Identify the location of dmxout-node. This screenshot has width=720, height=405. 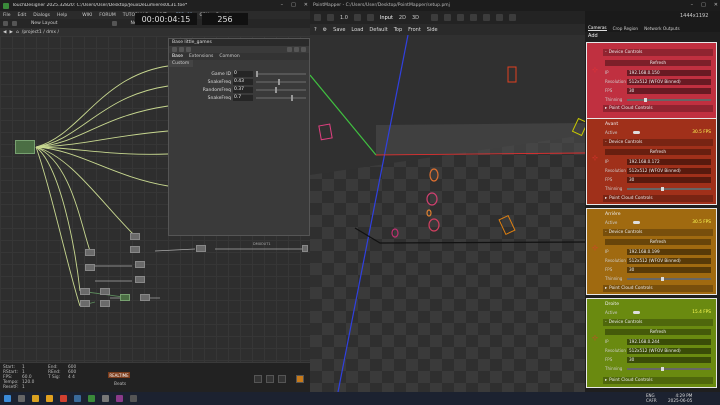
(201, 248).